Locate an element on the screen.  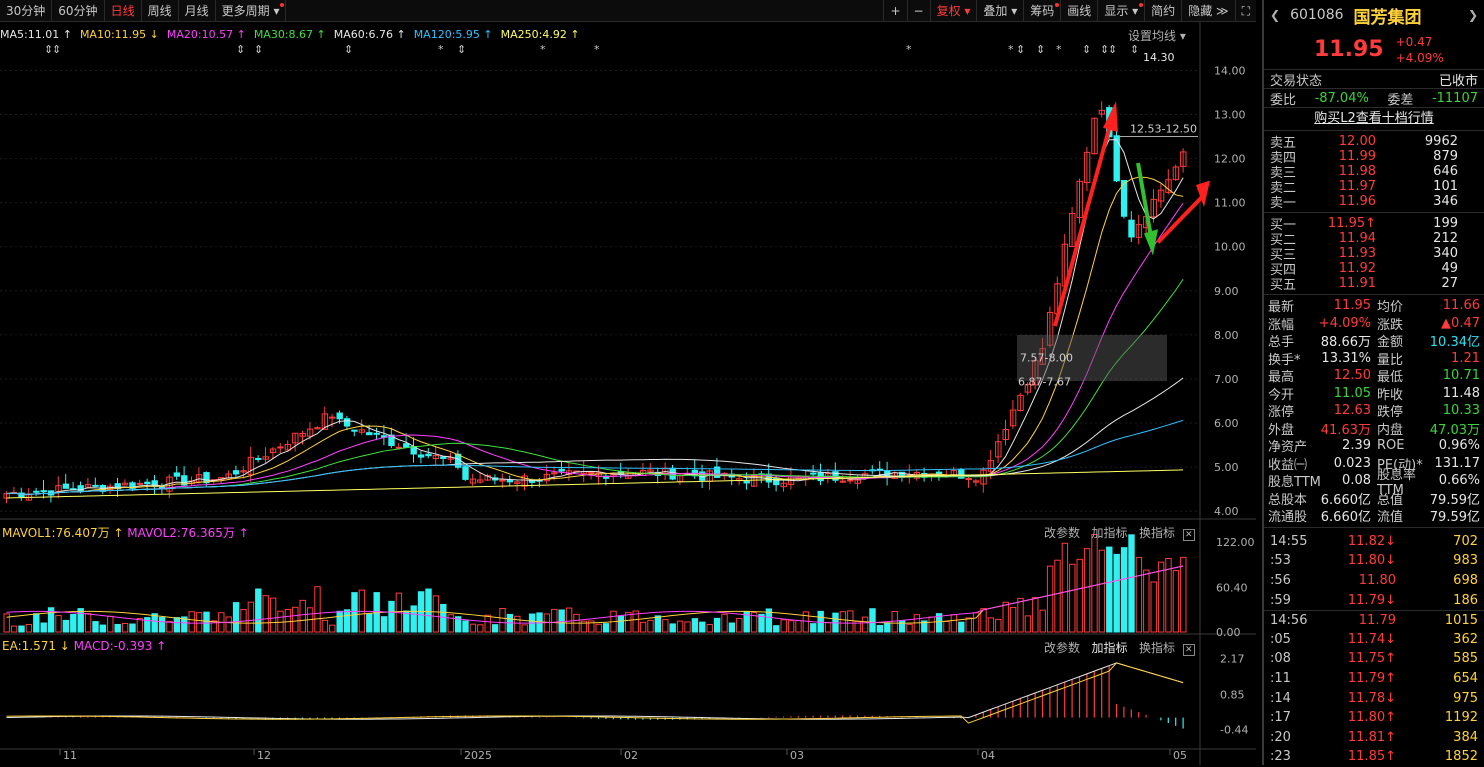
draw-line-button: 画线 is located at coordinates (1078, 11).